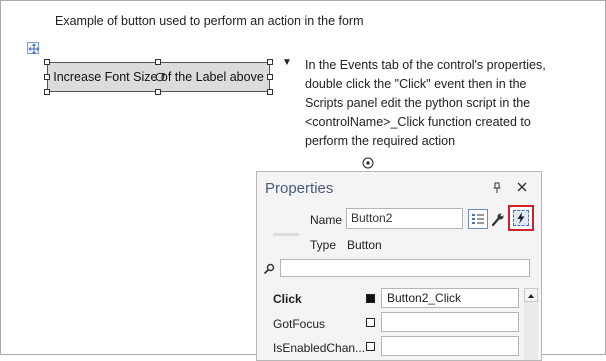 The height and width of the screenshot is (361, 606). Describe the element at coordinates (287, 299) in the screenshot. I see `event-name-click: Click` at that location.